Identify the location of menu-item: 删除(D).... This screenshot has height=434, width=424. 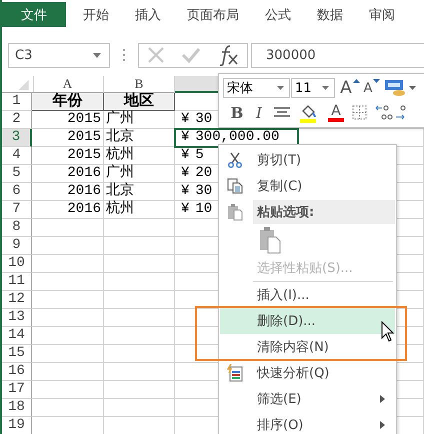
(307, 321).